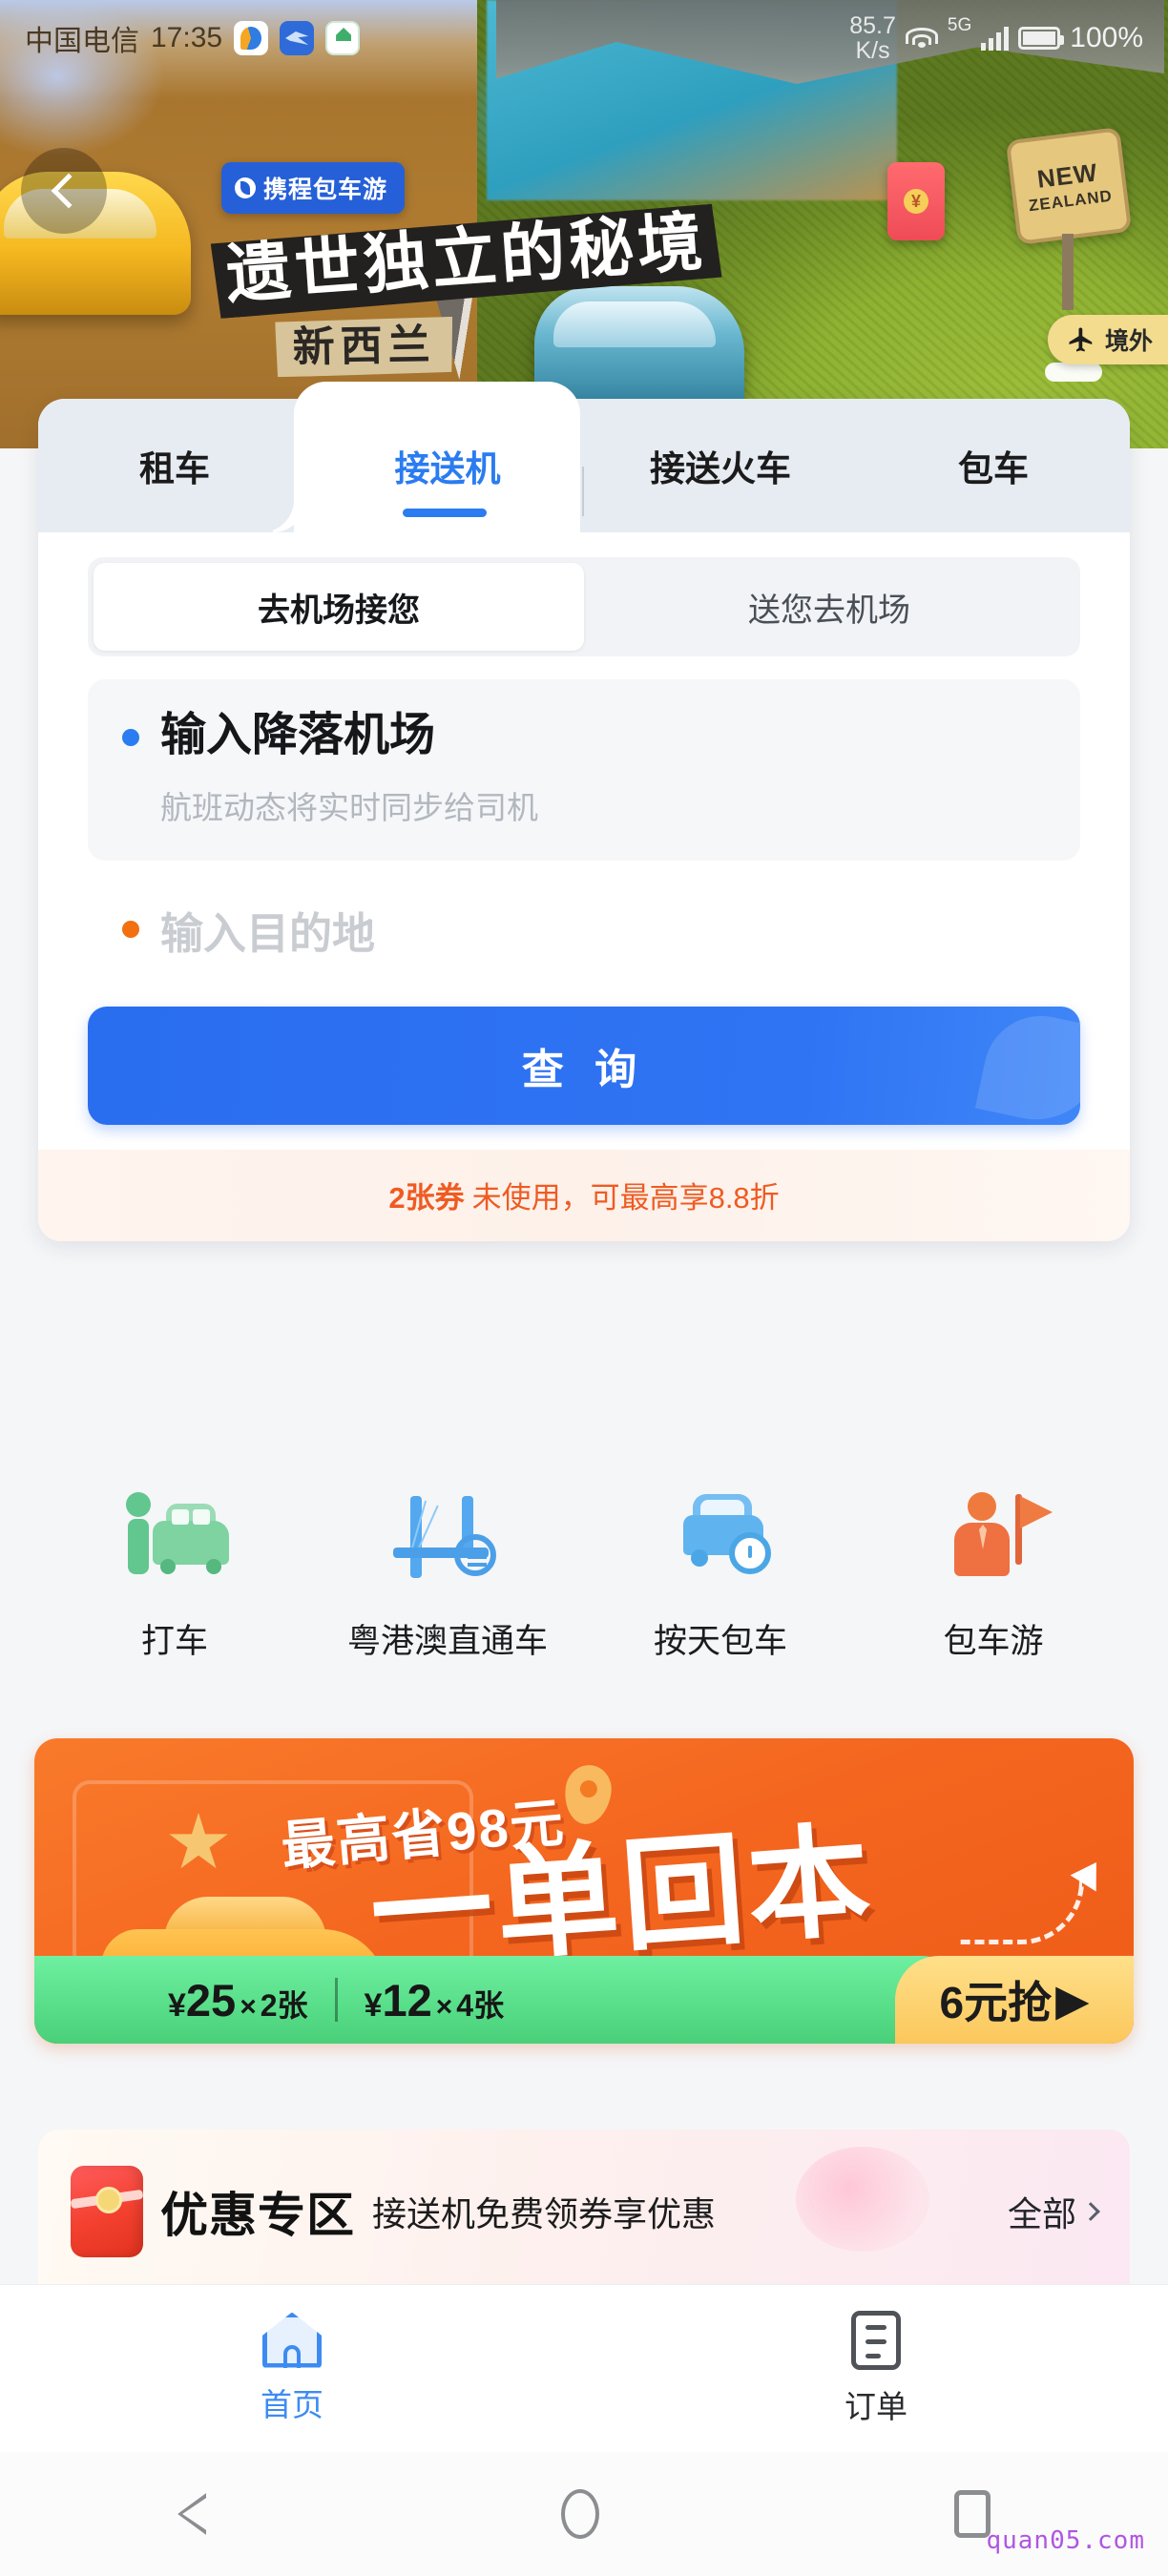  I want to click on coupon-status-bar: 2张券 未使用，可最高享8.8折, so click(584, 1195).